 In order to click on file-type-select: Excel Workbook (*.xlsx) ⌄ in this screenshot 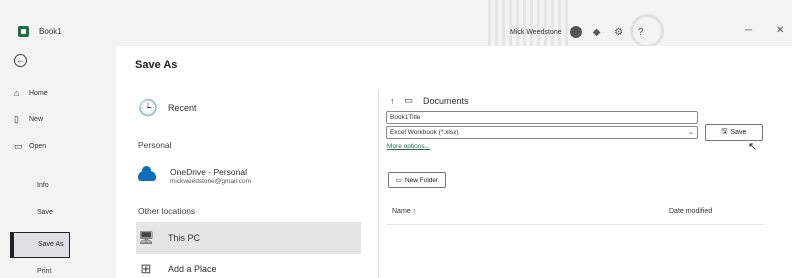, I will do `click(542, 132)`.